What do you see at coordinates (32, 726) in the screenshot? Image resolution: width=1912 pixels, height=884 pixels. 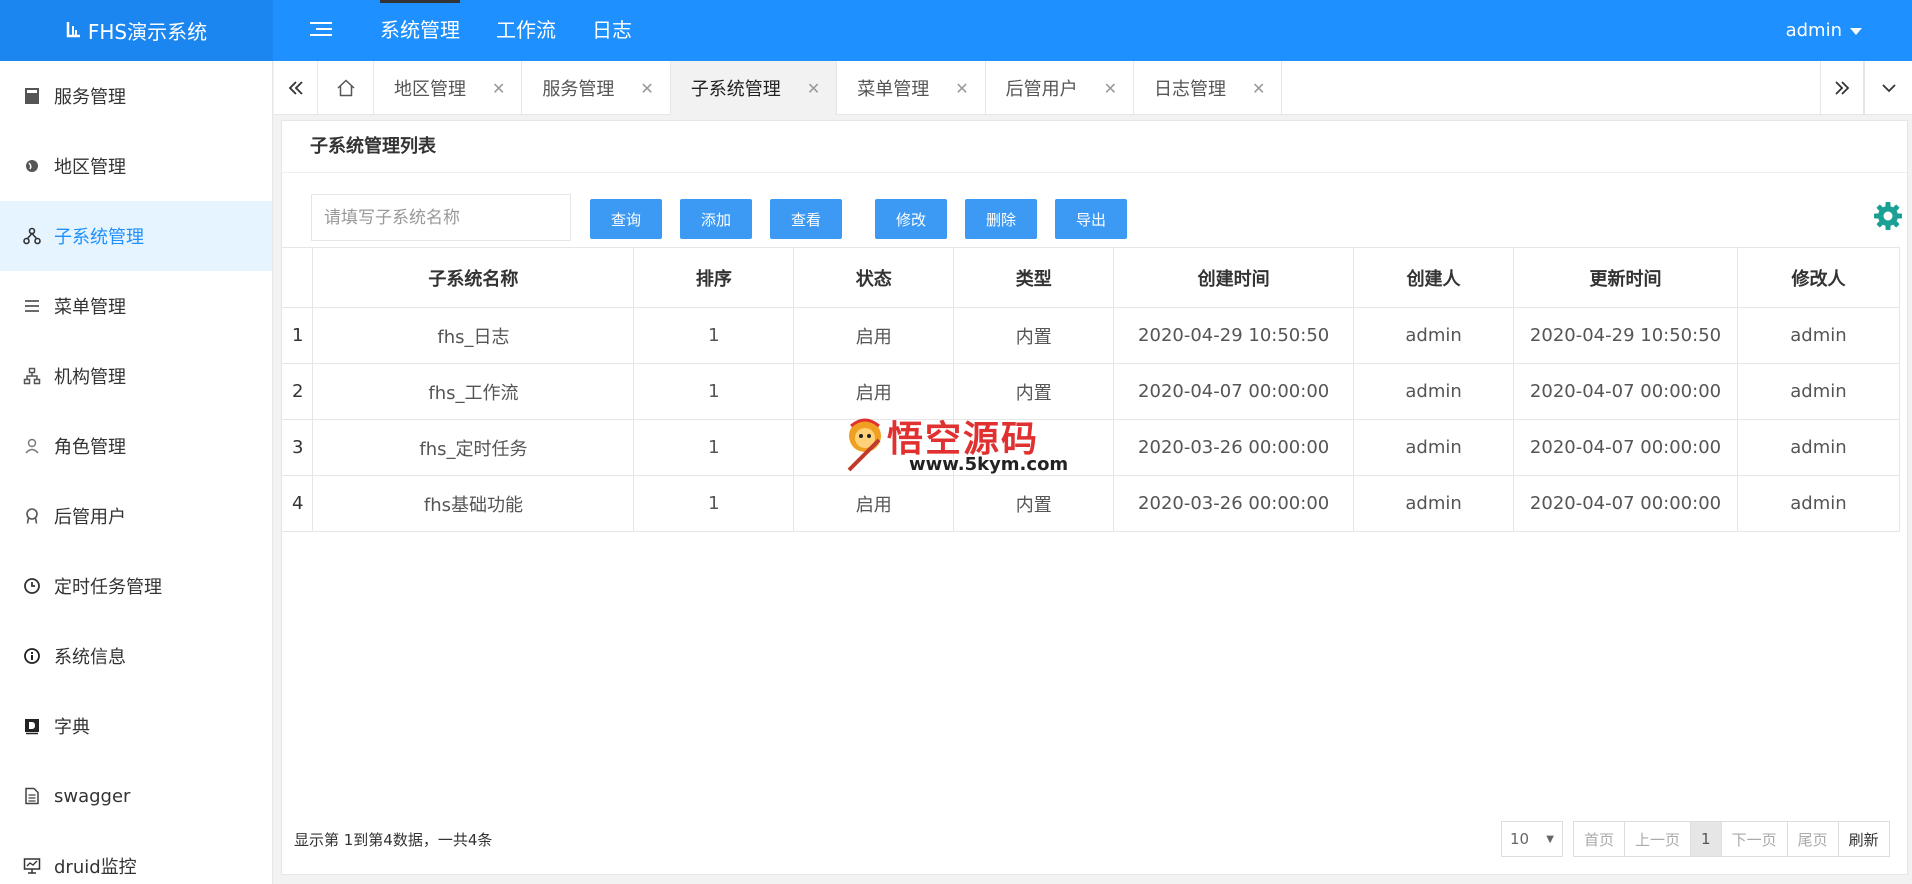 I see `dictionary-icon` at bounding box center [32, 726].